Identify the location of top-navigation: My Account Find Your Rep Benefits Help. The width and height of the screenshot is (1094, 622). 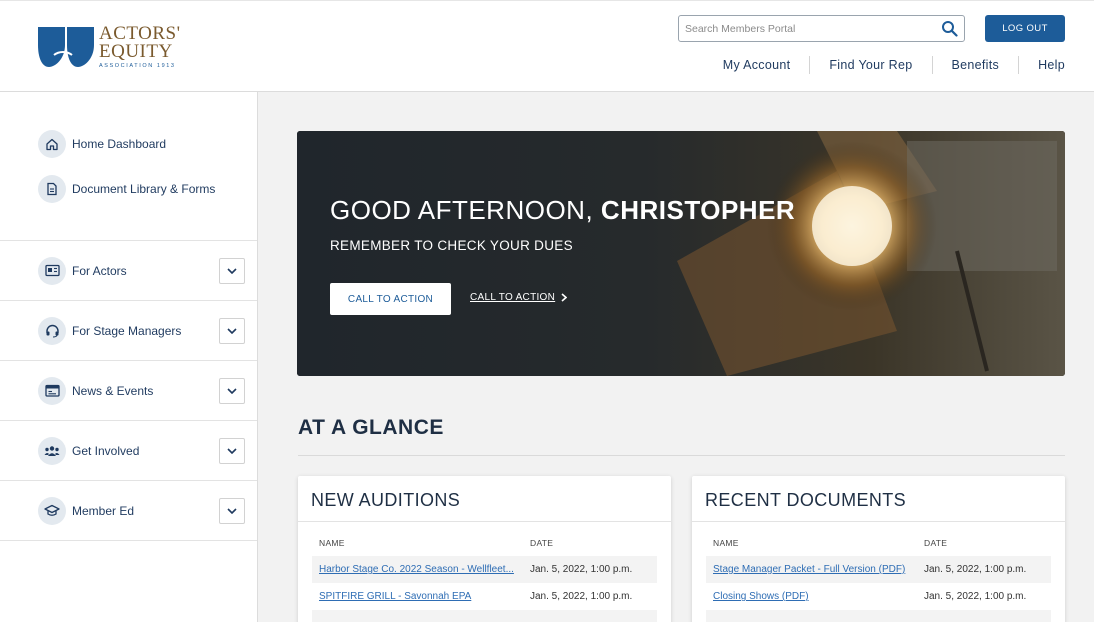
(884, 65).